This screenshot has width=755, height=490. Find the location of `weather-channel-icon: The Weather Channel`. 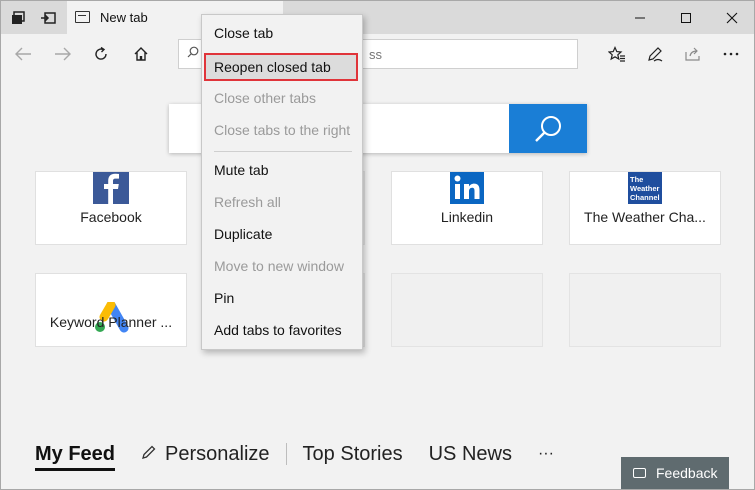

weather-channel-icon: The Weather Channel is located at coordinates (645, 188).